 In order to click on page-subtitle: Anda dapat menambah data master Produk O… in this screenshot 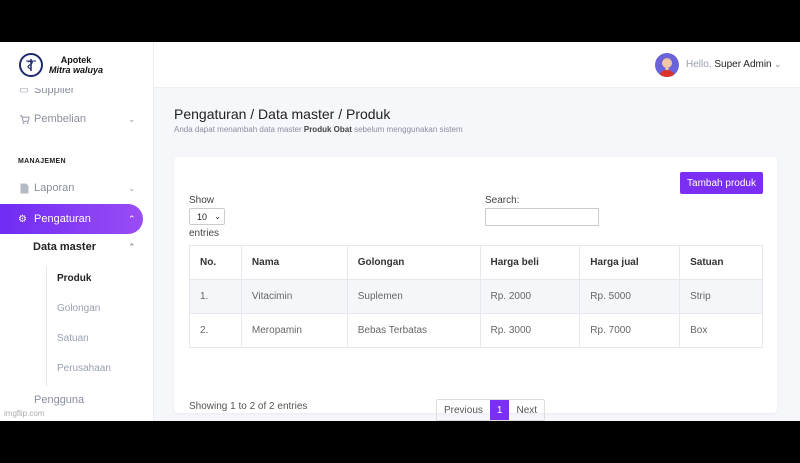, I will do `click(318, 129)`.